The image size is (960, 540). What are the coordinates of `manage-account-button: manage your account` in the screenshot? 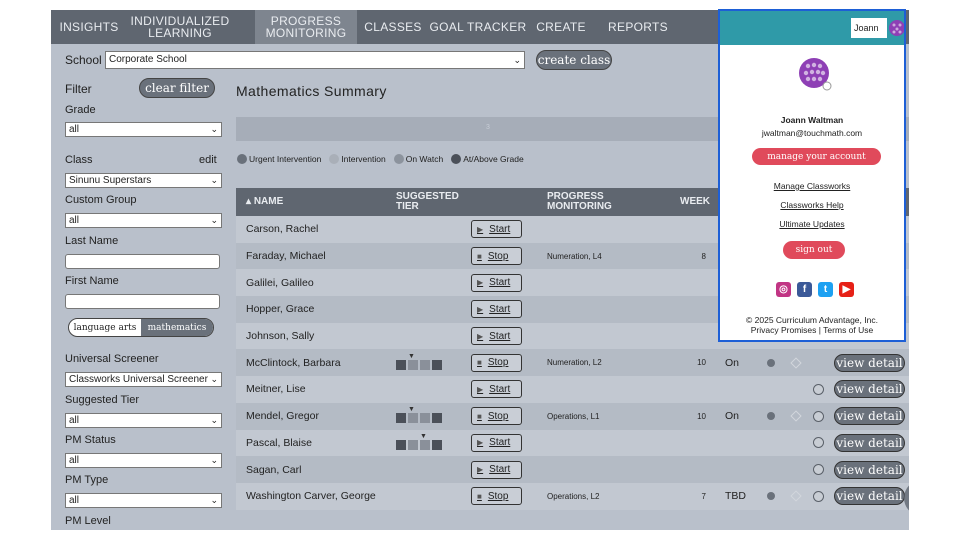 It's located at (816, 156).